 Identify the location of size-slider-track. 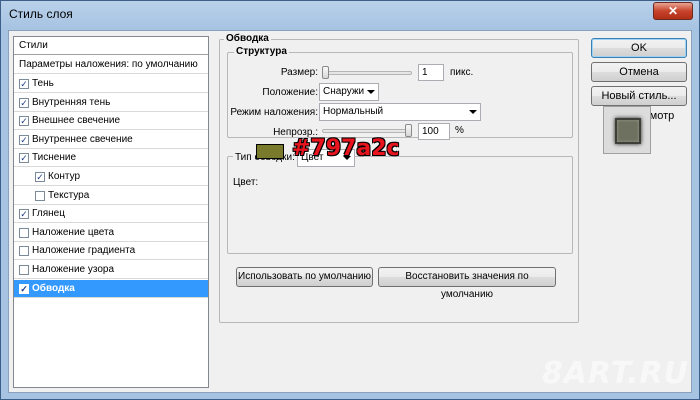
(367, 73).